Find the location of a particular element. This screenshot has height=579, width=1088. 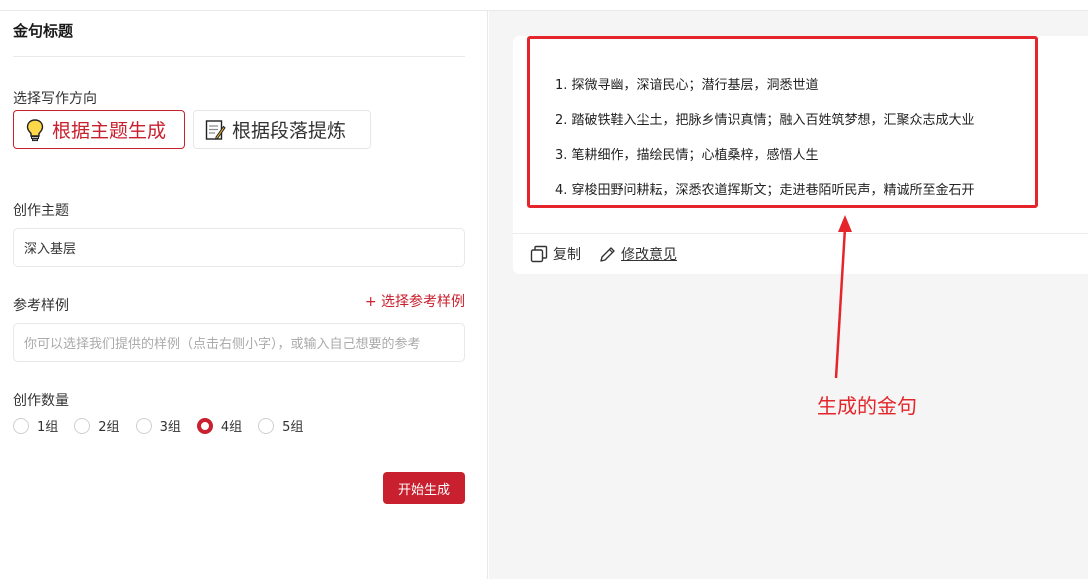

annotation-label: 生成的金句 is located at coordinates (867, 406).